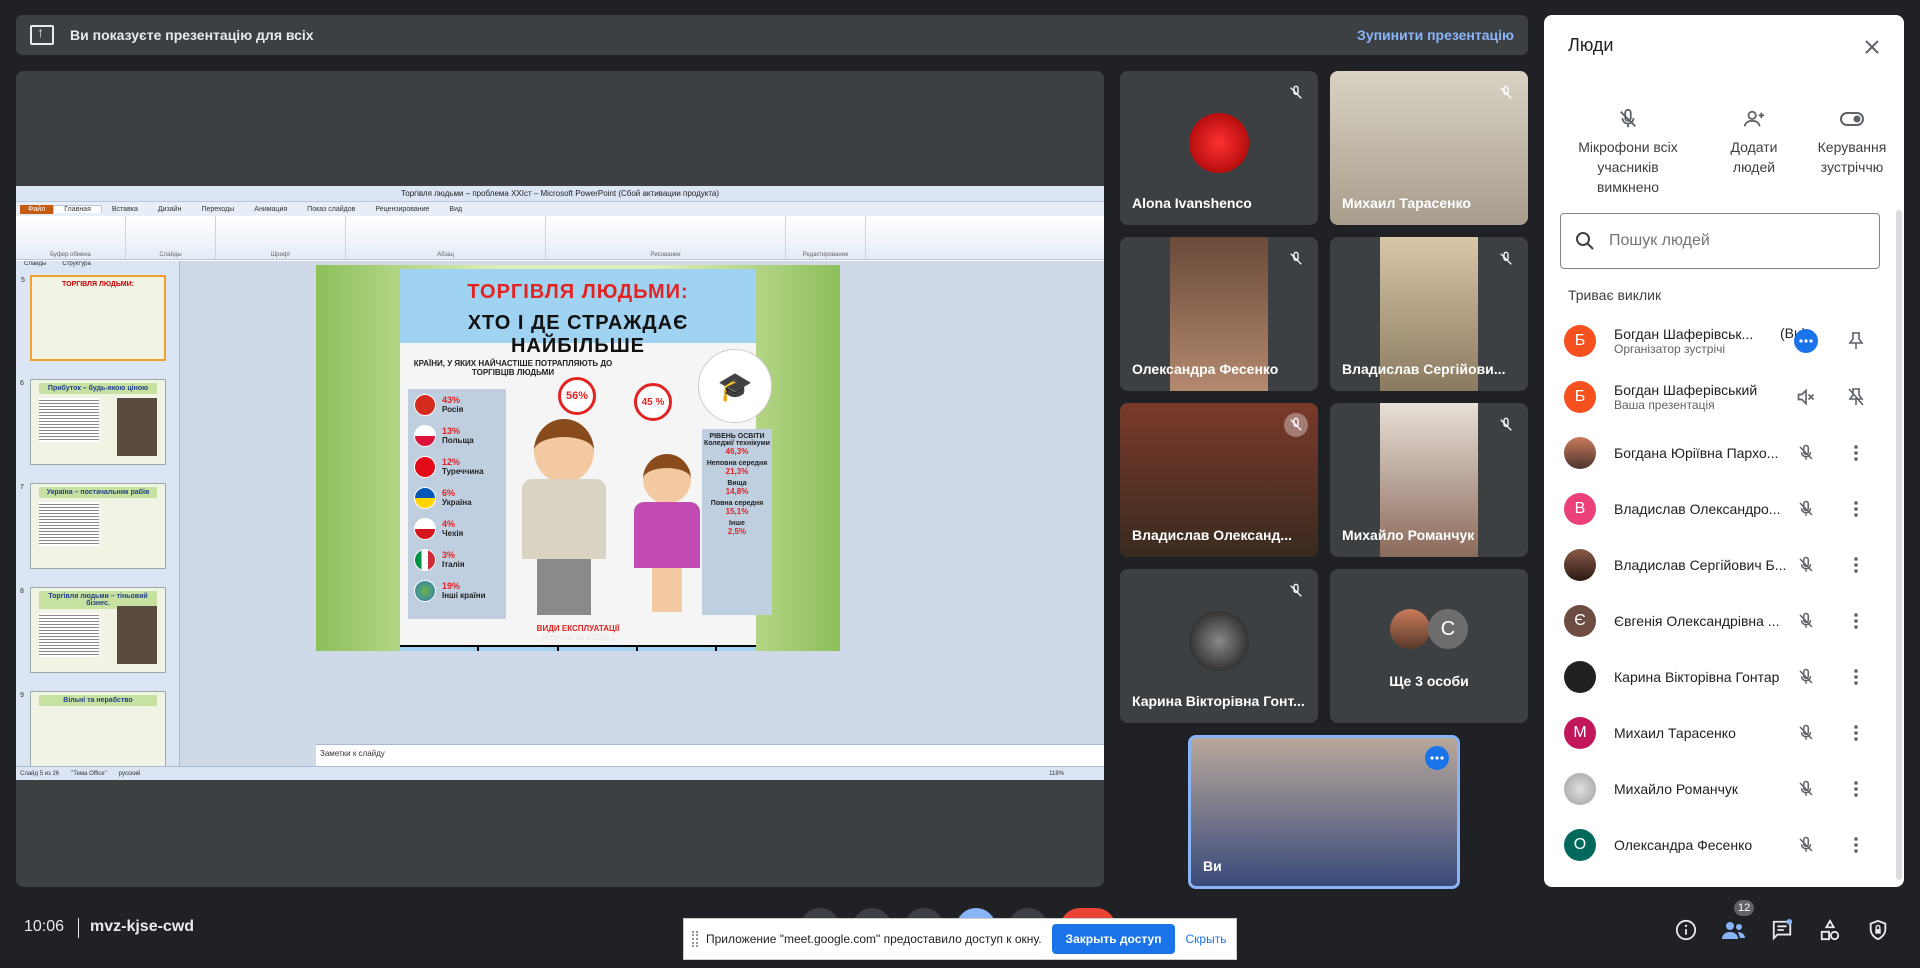 This screenshot has width=1920, height=968. I want to click on participant-name: Михаил Тарасенко, so click(1406, 203).